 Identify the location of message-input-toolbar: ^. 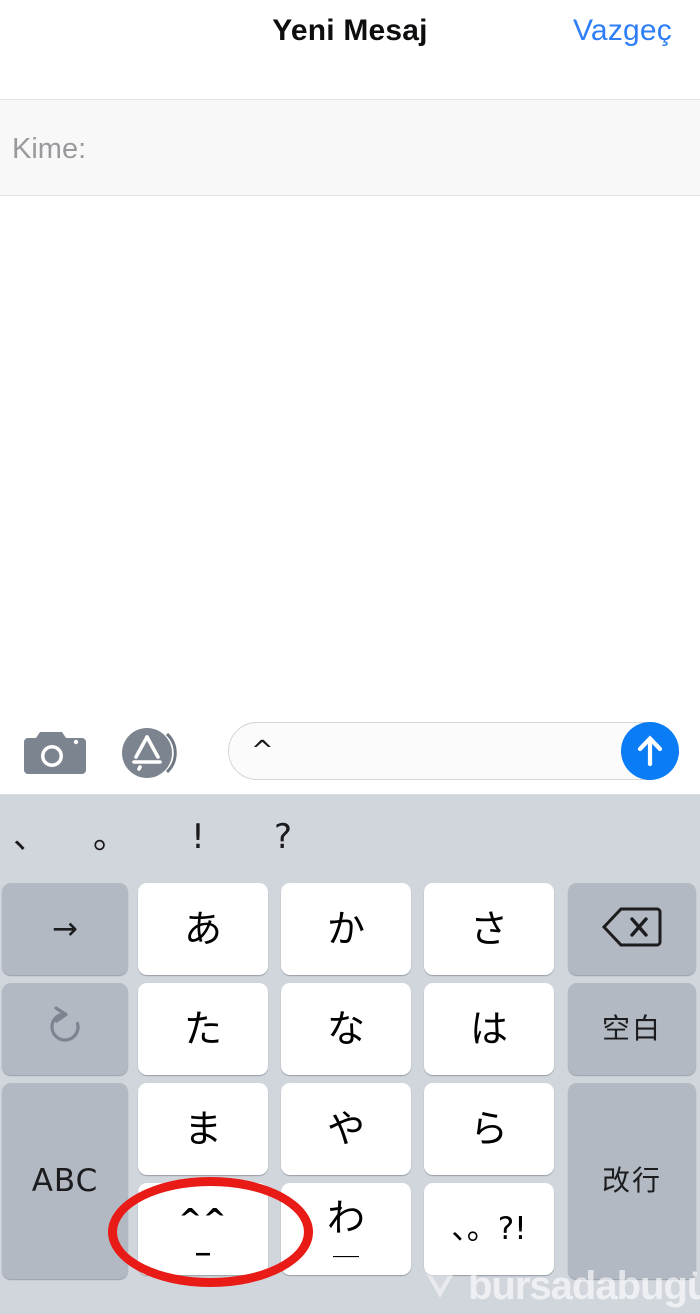
(350, 749).